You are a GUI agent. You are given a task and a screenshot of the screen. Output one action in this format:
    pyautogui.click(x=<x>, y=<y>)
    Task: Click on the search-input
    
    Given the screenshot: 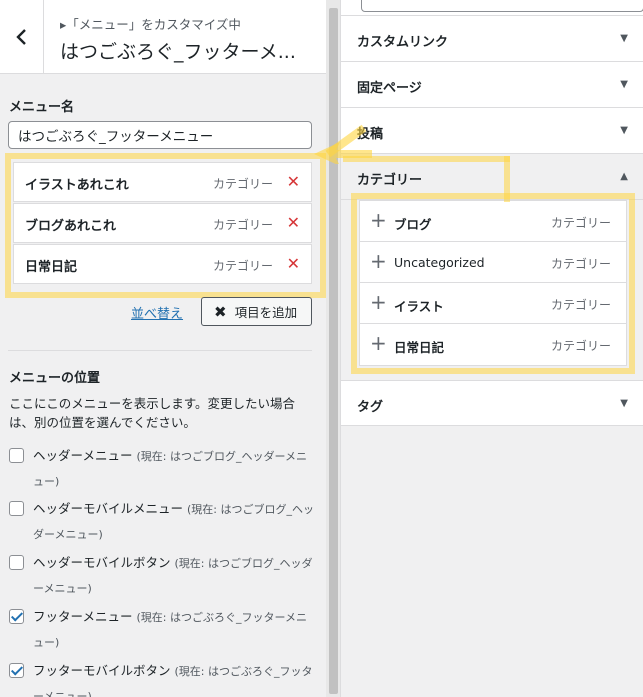 What is the action you would take?
    pyautogui.click(x=502, y=6)
    